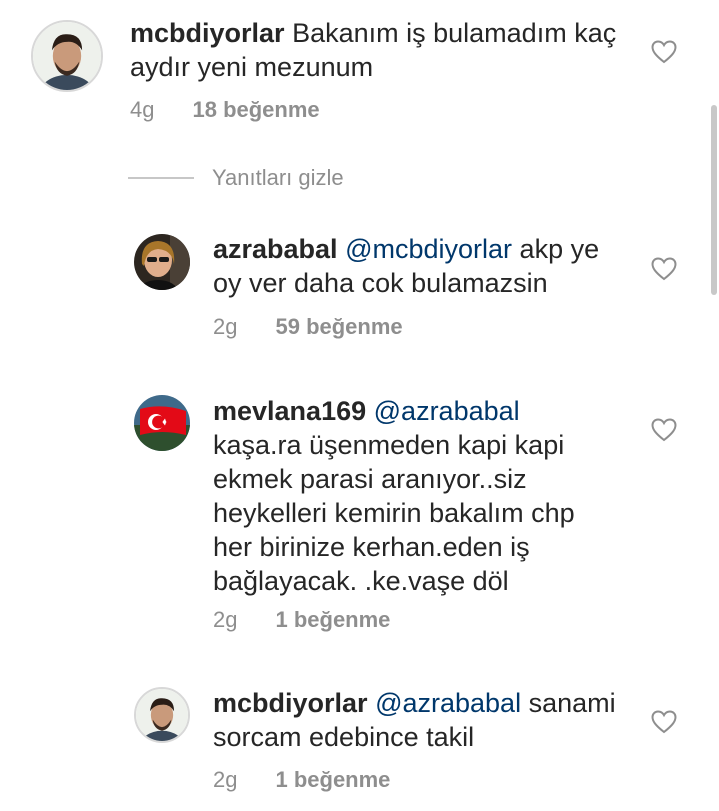 The height and width of the screenshot is (811, 719). I want to click on like-count: 59 beğenme, so click(338, 327).